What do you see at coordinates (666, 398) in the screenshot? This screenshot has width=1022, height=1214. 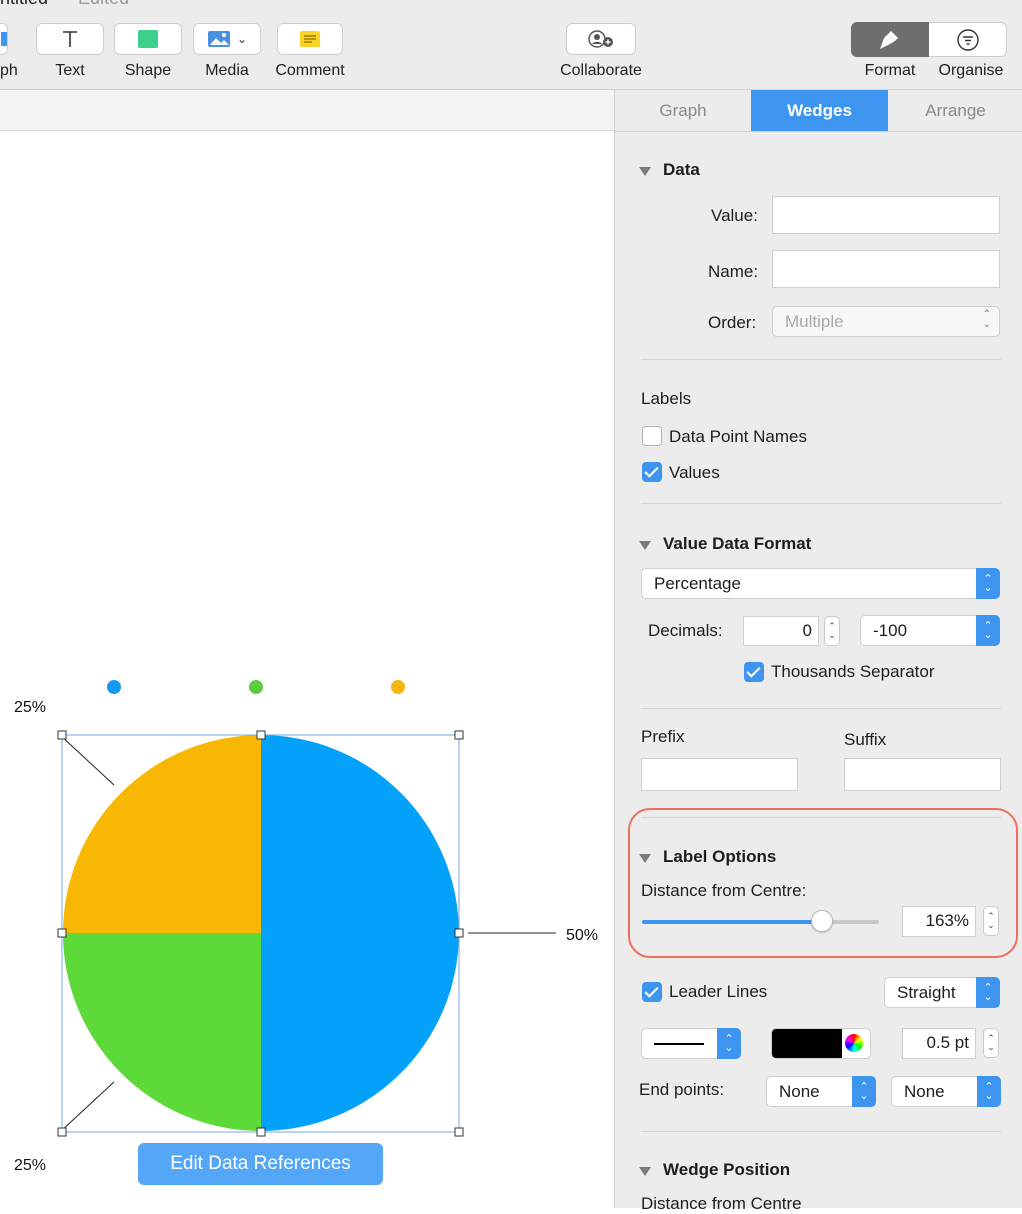 I see `labels-heading: Labels` at bounding box center [666, 398].